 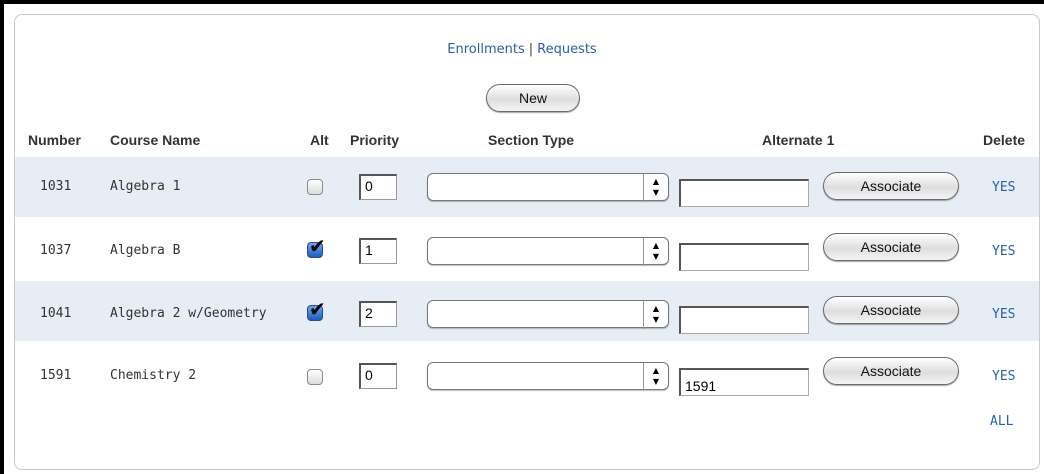 What do you see at coordinates (2, 237) in the screenshot?
I see `window-frame-left` at bounding box center [2, 237].